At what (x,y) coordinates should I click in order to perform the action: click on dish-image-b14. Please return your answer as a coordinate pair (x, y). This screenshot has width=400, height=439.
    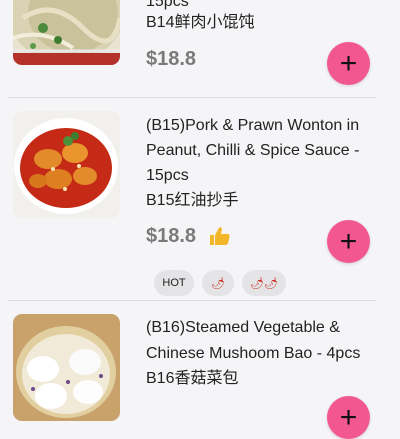
    Looking at the image, I should click on (66, 32).